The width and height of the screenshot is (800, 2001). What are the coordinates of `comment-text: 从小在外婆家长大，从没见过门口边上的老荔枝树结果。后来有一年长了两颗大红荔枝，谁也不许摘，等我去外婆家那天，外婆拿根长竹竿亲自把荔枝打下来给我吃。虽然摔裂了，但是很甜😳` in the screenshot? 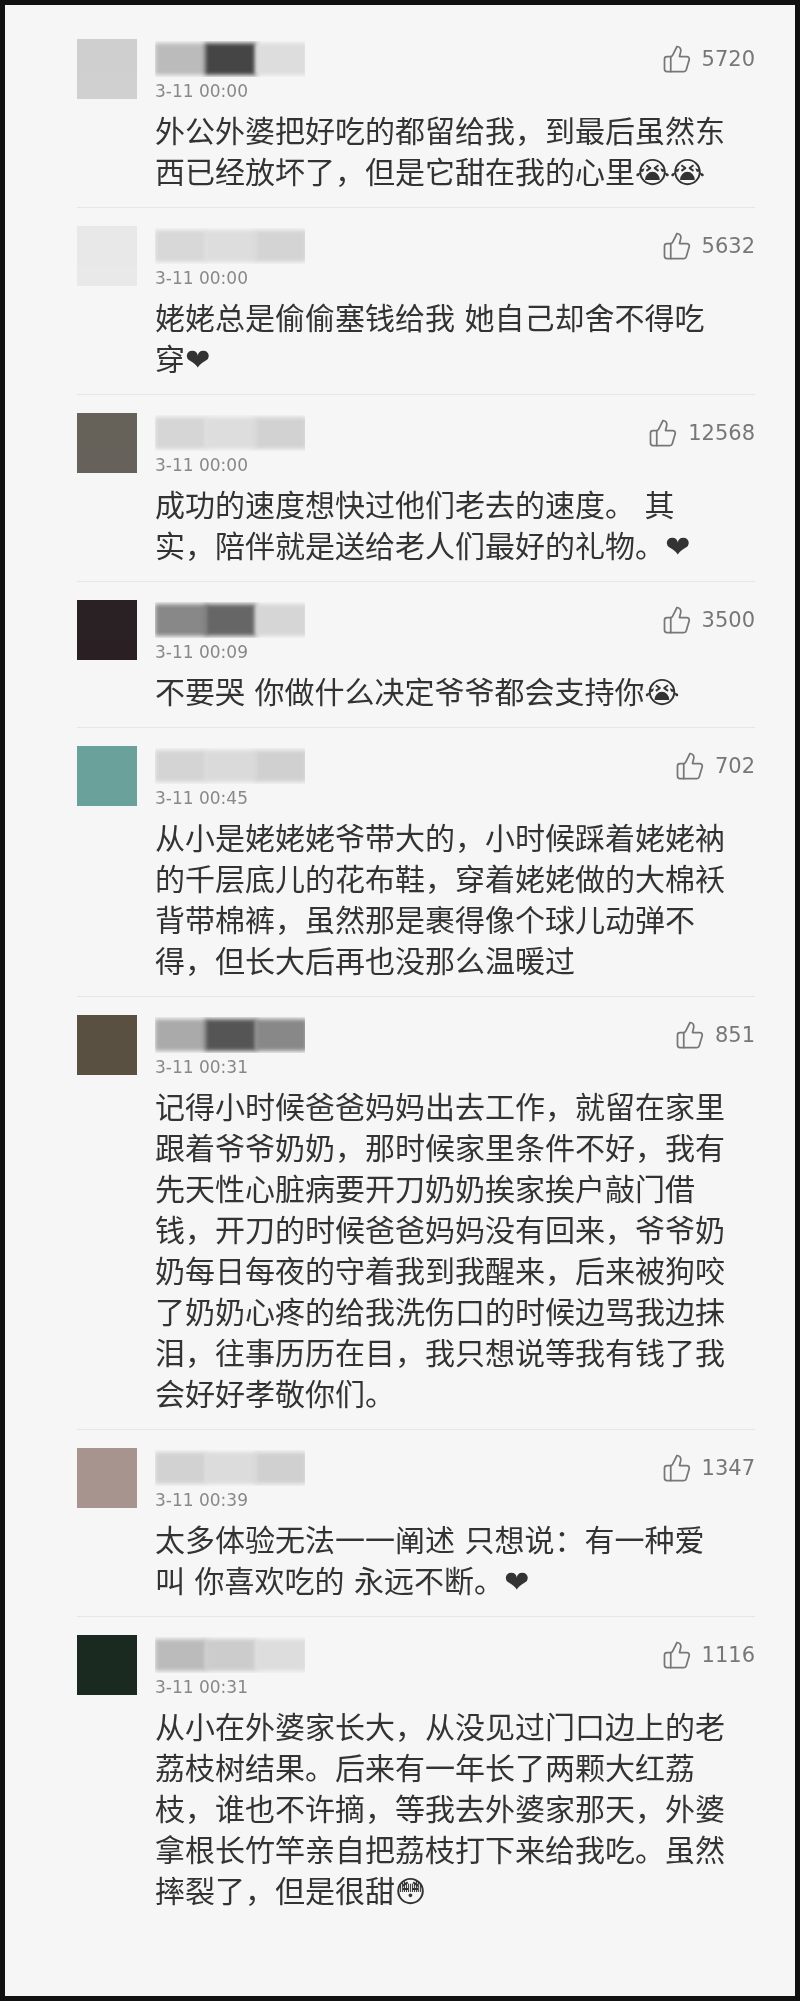 It's located at (440, 1809).